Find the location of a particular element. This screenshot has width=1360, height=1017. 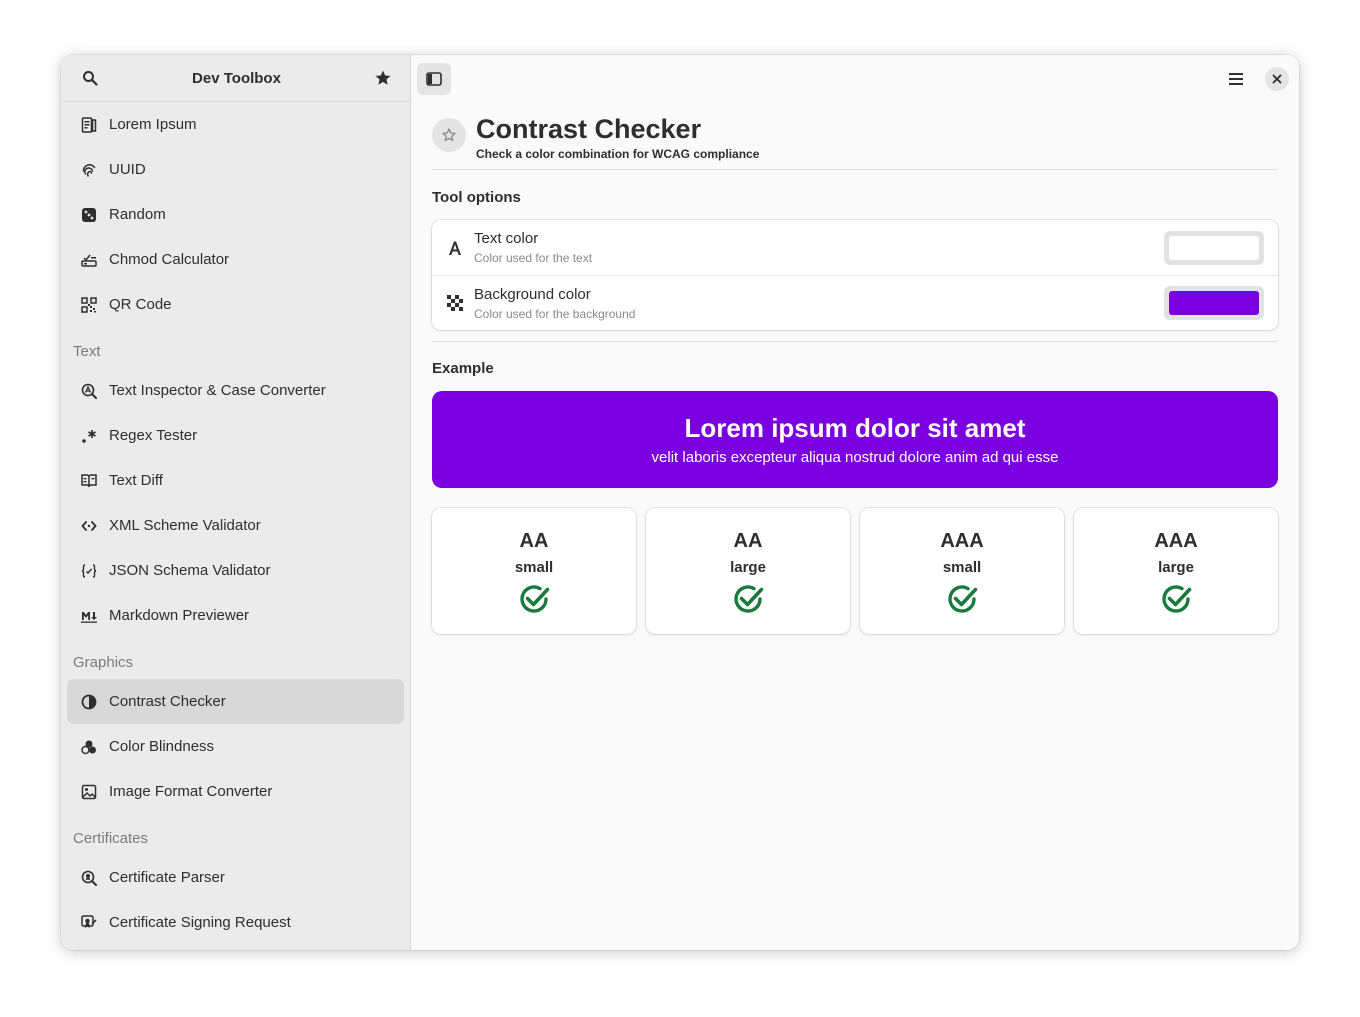

divider is located at coordinates (855, 341).